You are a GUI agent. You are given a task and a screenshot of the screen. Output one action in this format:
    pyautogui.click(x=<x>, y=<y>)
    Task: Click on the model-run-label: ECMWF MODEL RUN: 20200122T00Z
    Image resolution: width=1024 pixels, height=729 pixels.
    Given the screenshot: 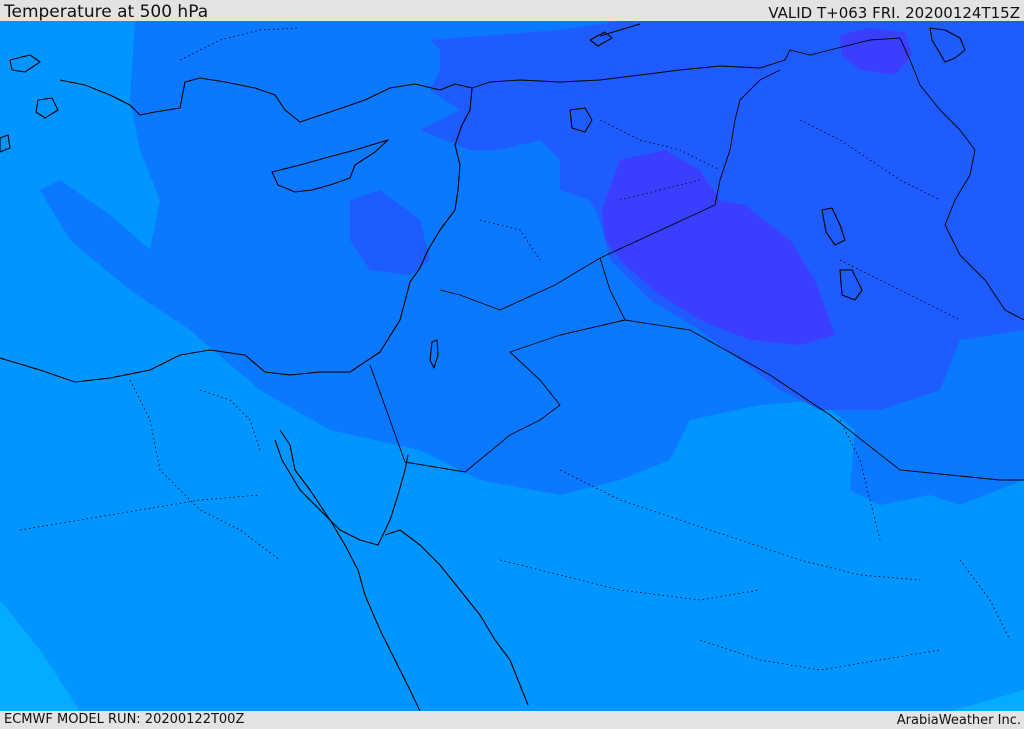 What is the action you would take?
    pyautogui.click(x=124, y=719)
    